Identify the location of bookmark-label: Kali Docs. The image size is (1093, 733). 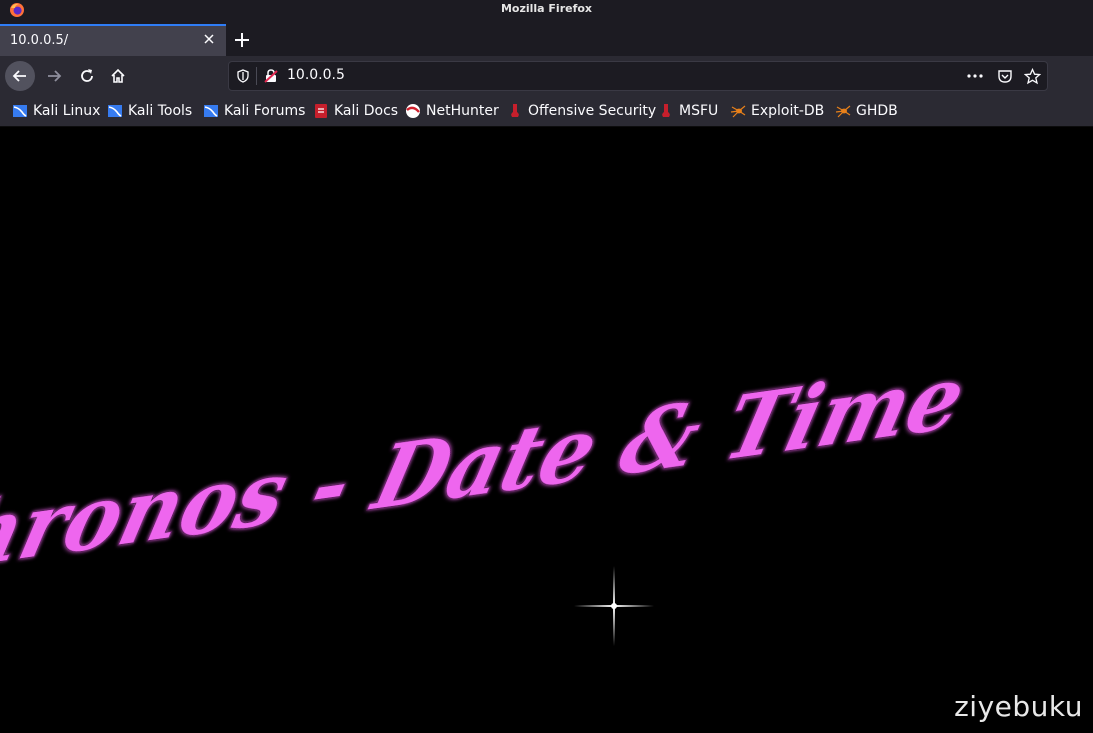
(366, 111).